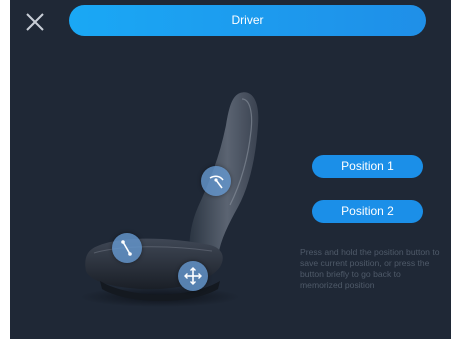 The height and width of the screenshot is (339, 461). I want to click on close-icon, so click(35, 22).